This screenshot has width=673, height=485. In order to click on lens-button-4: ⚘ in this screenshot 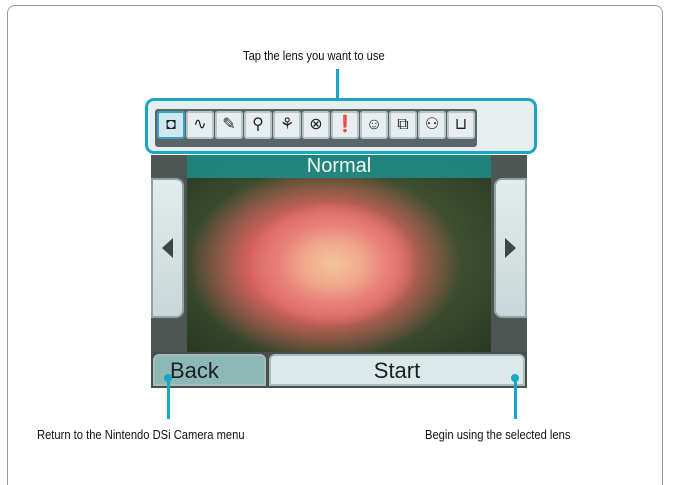, I will do `click(287, 125)`.